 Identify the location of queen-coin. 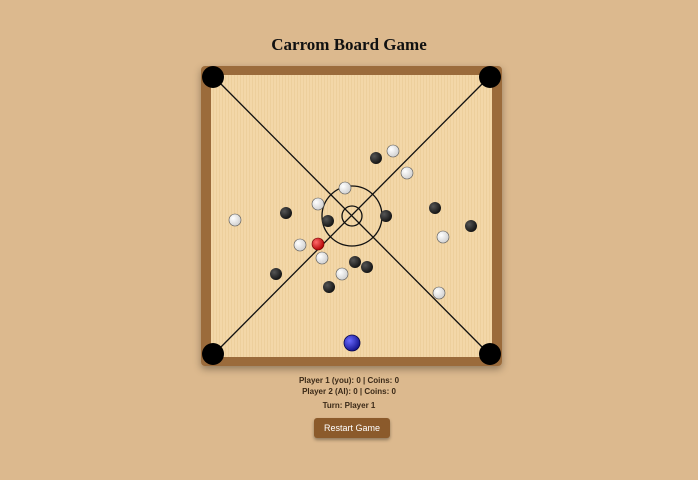
(318, 244).